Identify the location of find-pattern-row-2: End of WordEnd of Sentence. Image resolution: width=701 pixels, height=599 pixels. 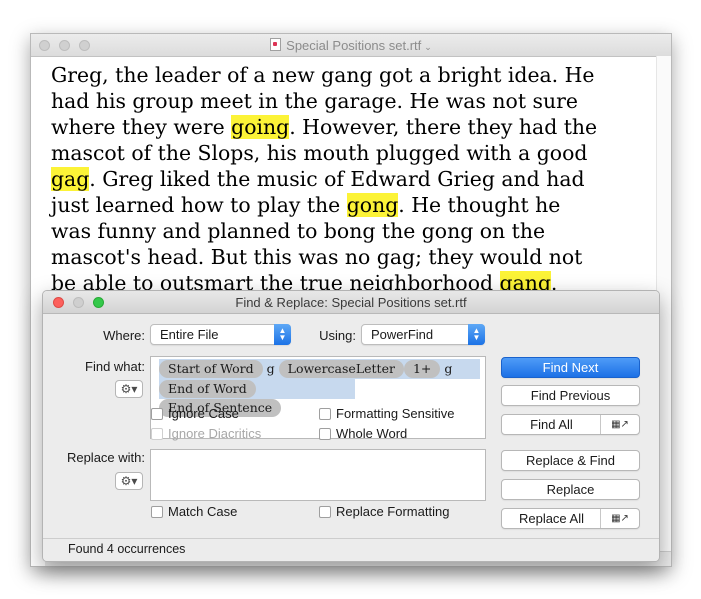
(257, 398).